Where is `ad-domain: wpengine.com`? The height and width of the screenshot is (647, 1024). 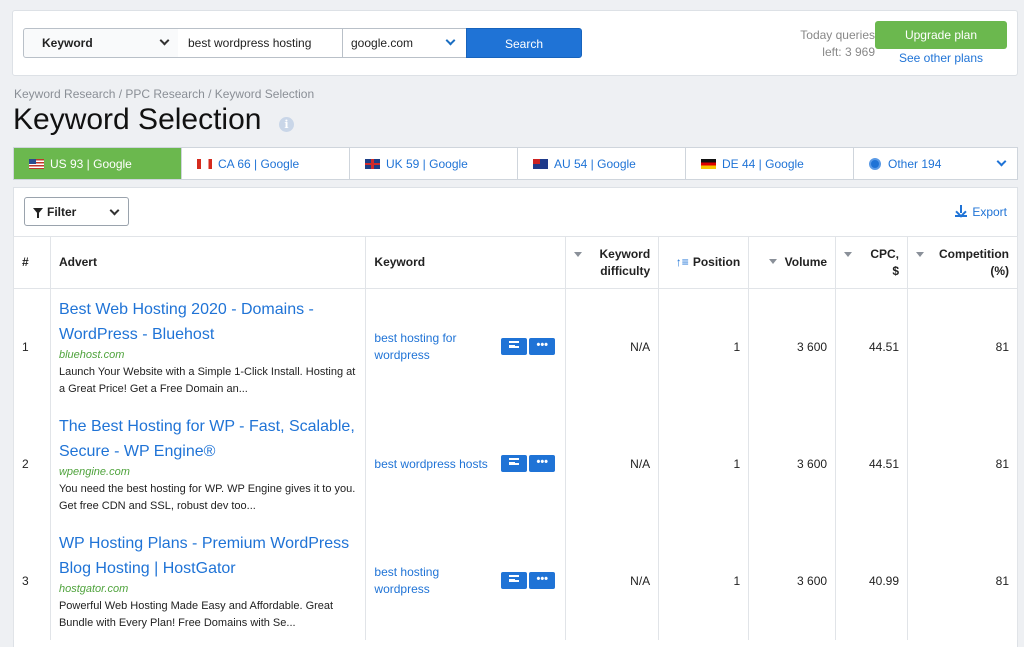
ad-domain: wpengine.com is located at coordinates (94, 471).